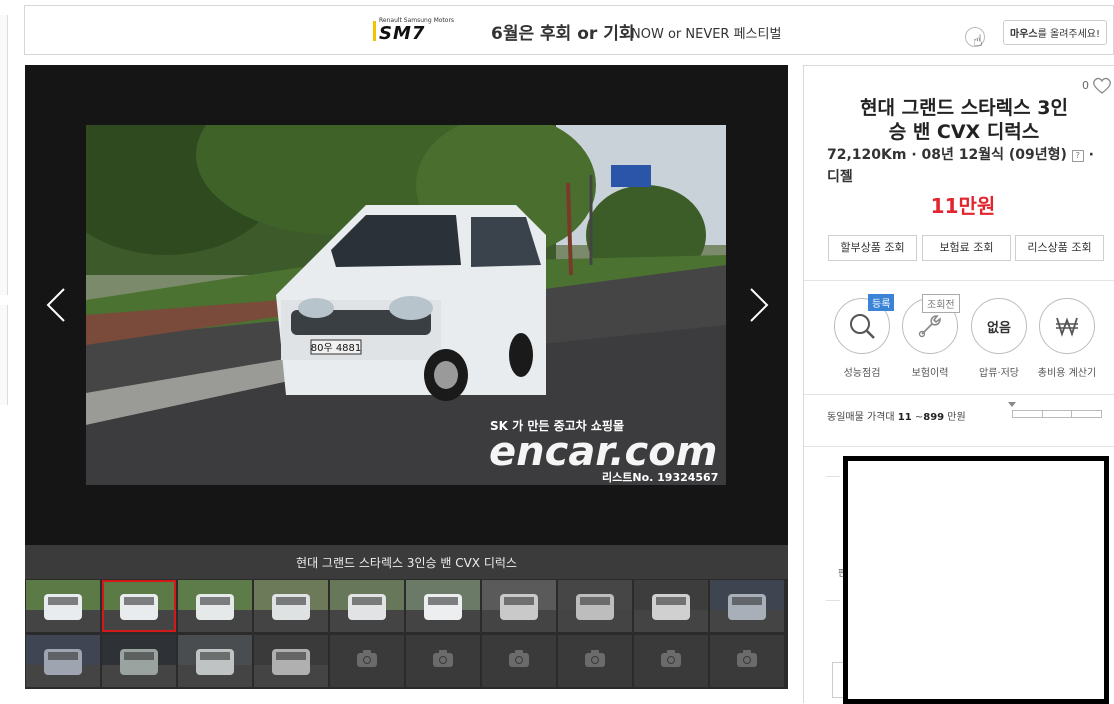 Image resolution: width=1114 pixels, height=704 pixels. Describe the element at coordinates (1024, 34) in the screenshot. I see `tip-bold: 마우스` at that location.